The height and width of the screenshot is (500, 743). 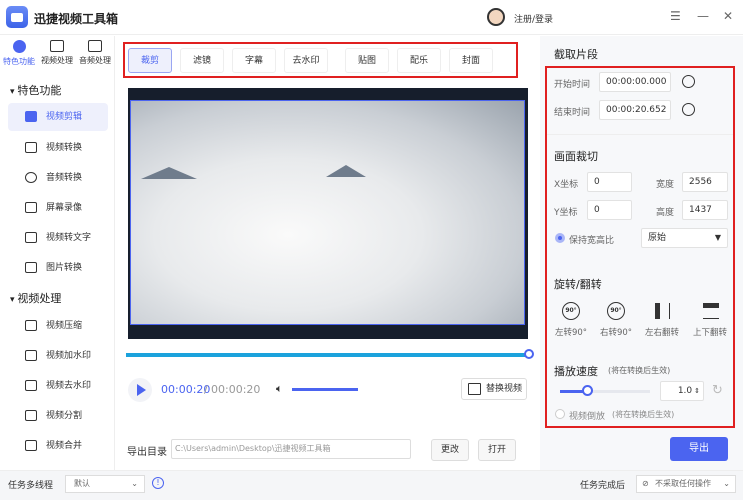 I want to click on tab-sticker: 贴图, so click(x=367, y=60).